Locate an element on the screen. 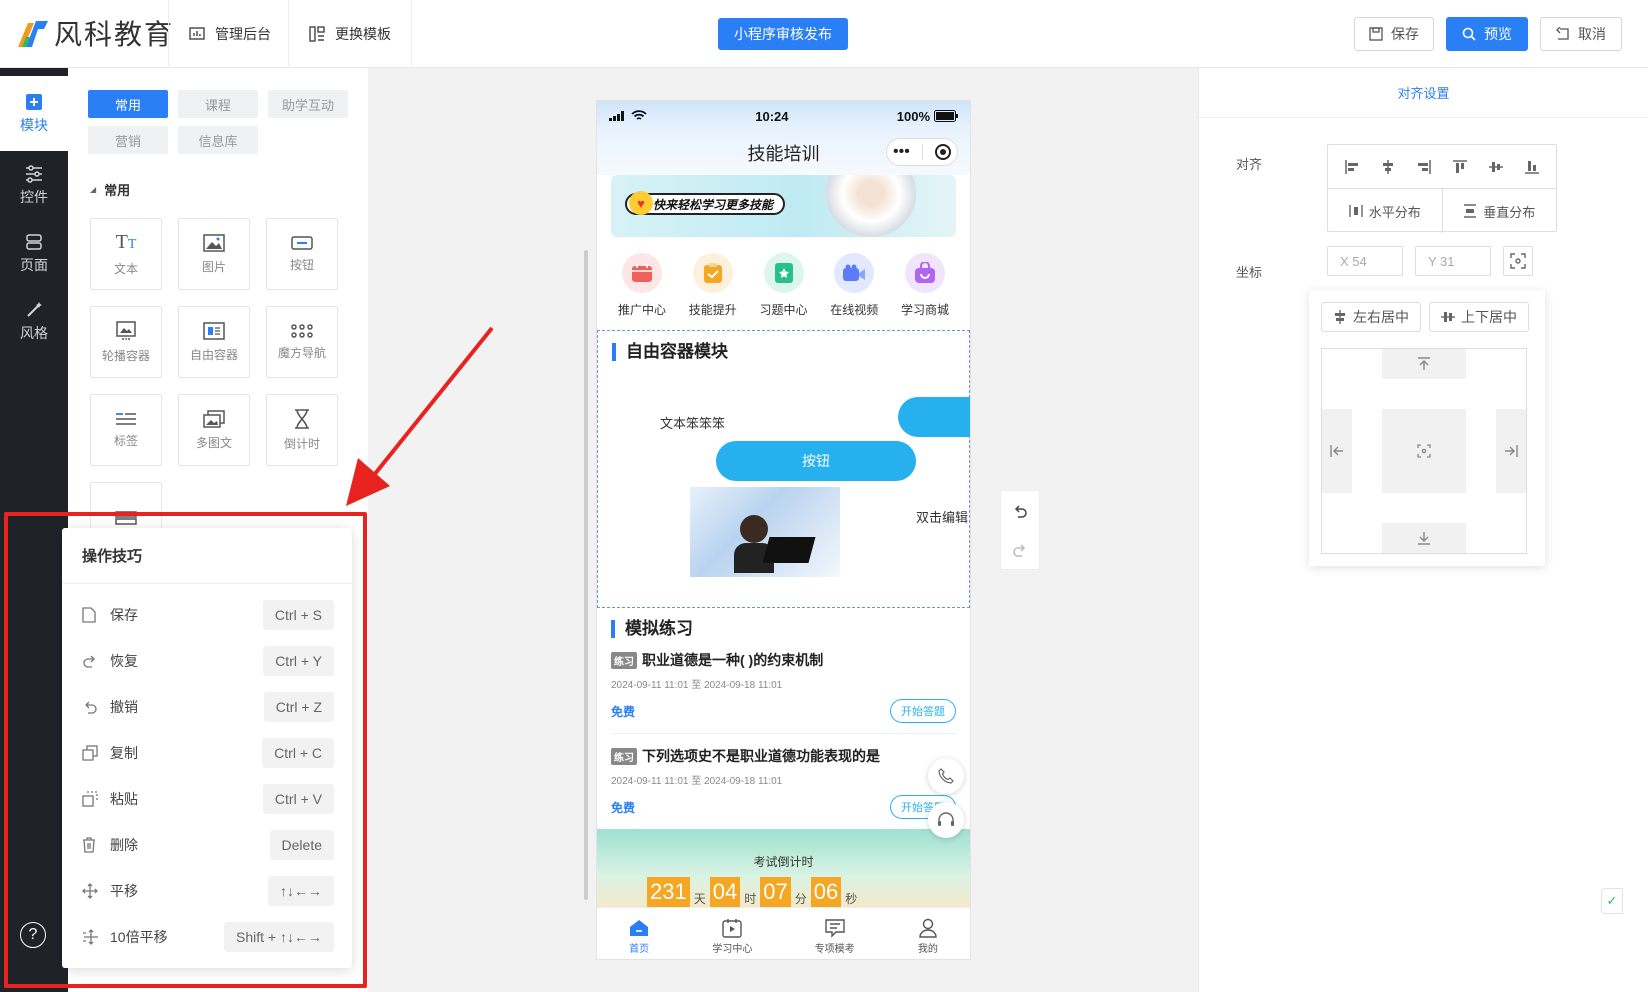 The image size is (1648, 992). free-text: 文本笨笨笨 is located at coordinates (692, 422).